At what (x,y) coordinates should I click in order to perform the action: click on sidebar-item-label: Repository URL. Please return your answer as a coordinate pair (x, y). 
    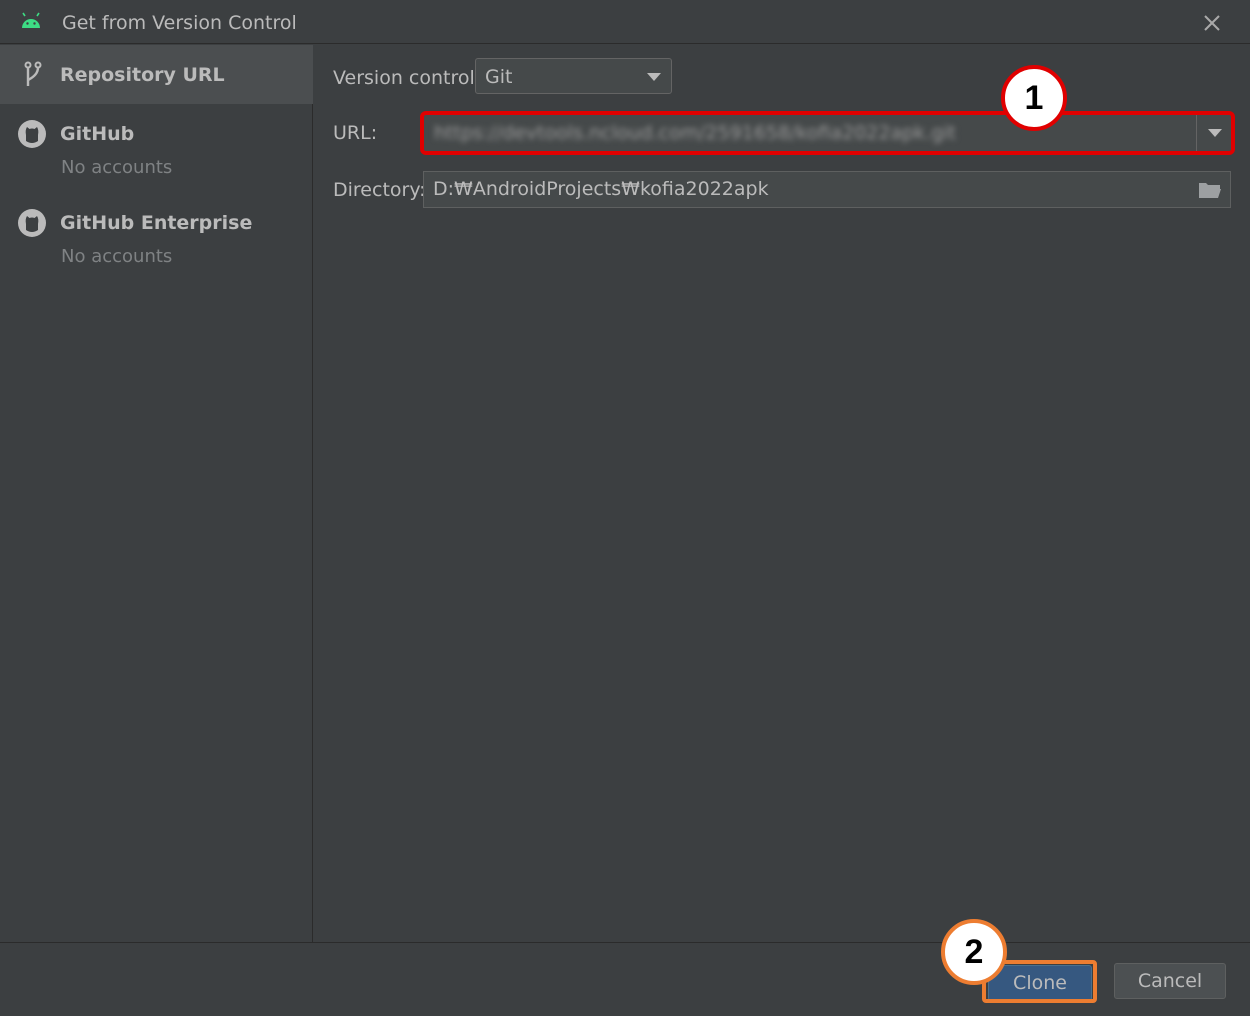
    Looking at the image, I should click on (142, 75).